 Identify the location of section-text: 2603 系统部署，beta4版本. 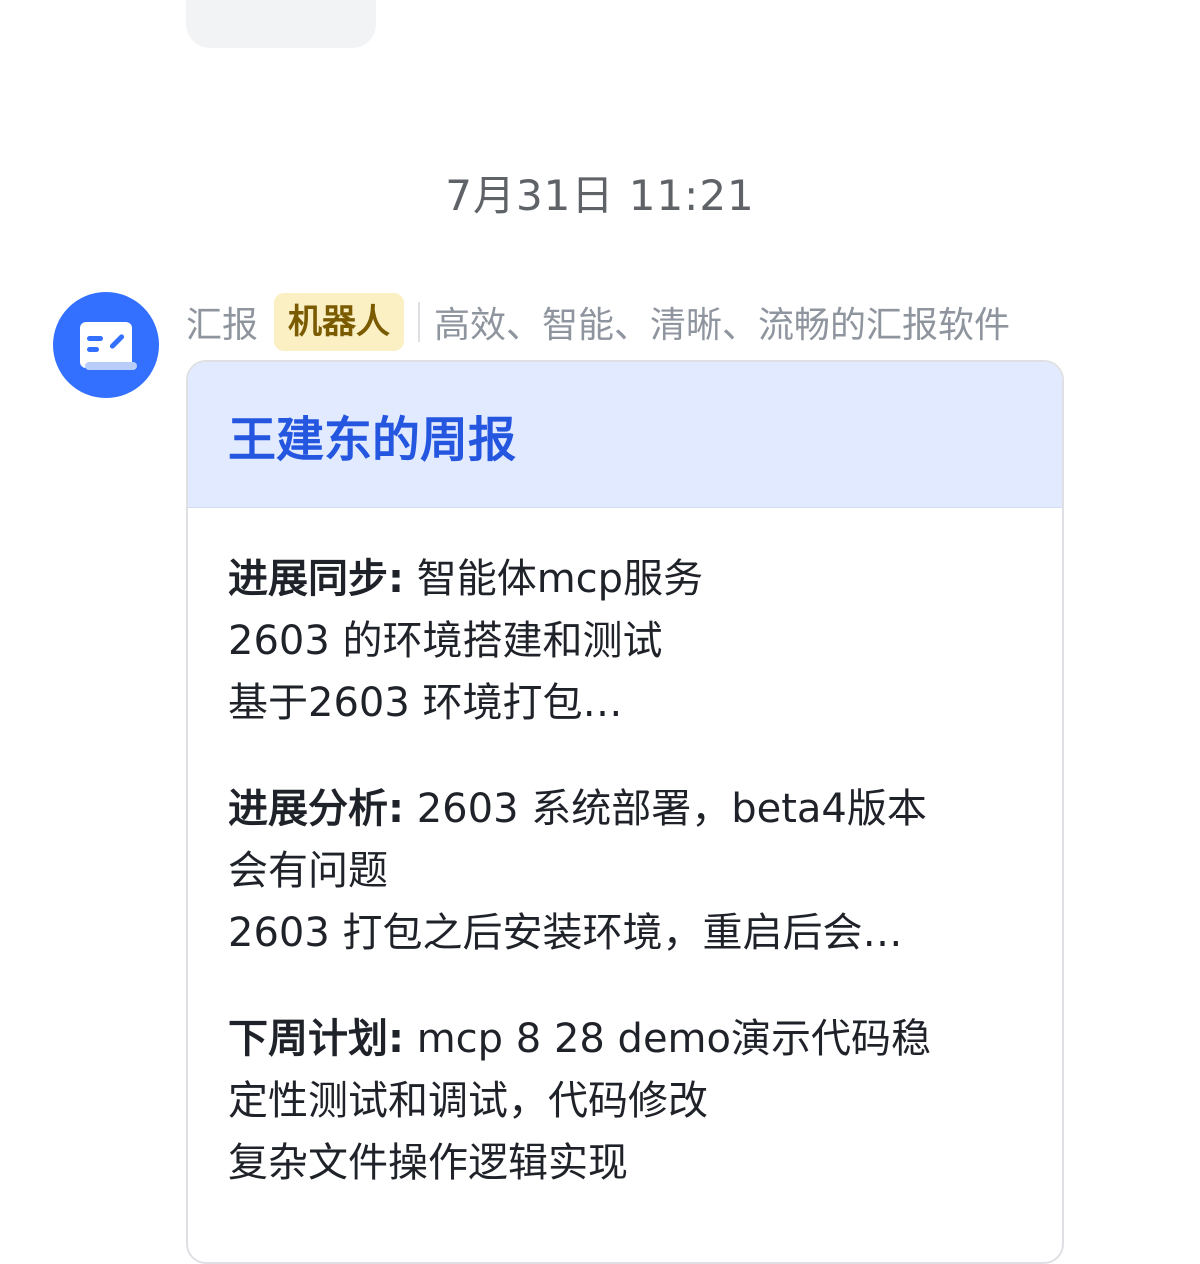
(671, 809).